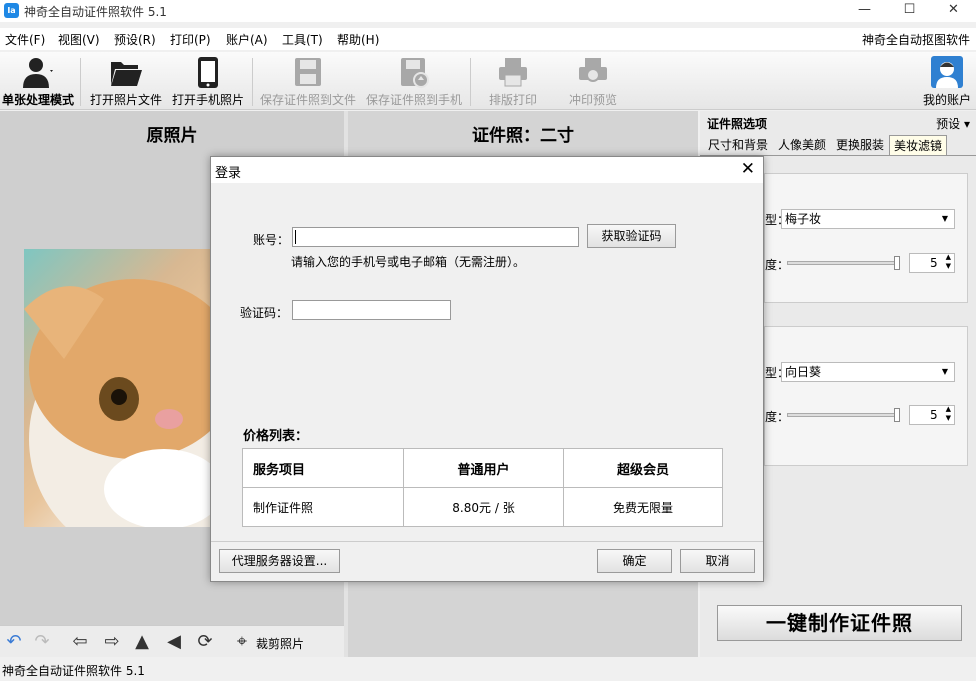 The width and height of the screenshot is (976, 681). What do you see at coordinates (141, 419) in the screenshot?
I see `cat-photo` at bounding box center [141, 419].